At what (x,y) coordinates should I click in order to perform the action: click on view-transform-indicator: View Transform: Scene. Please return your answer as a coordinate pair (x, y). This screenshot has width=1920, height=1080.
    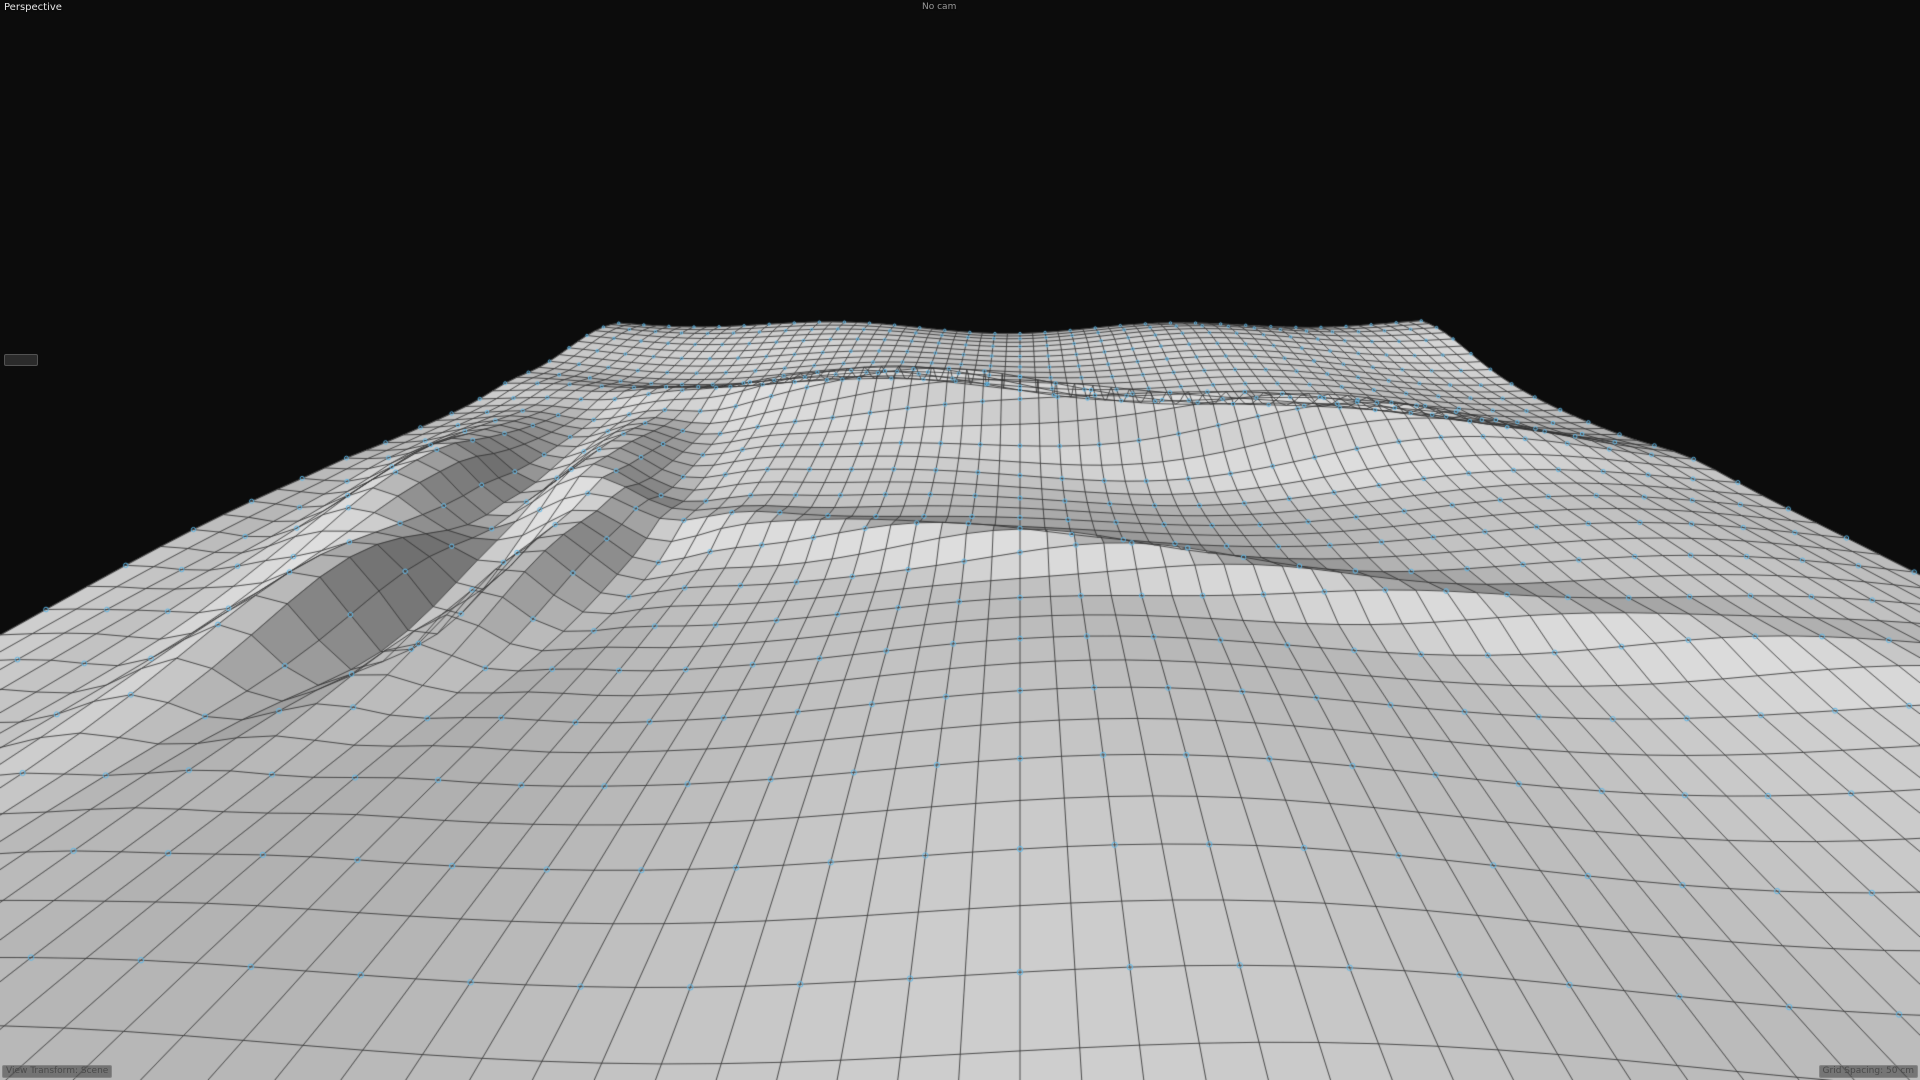
    Looking at the image, I should click on (57, 1071).